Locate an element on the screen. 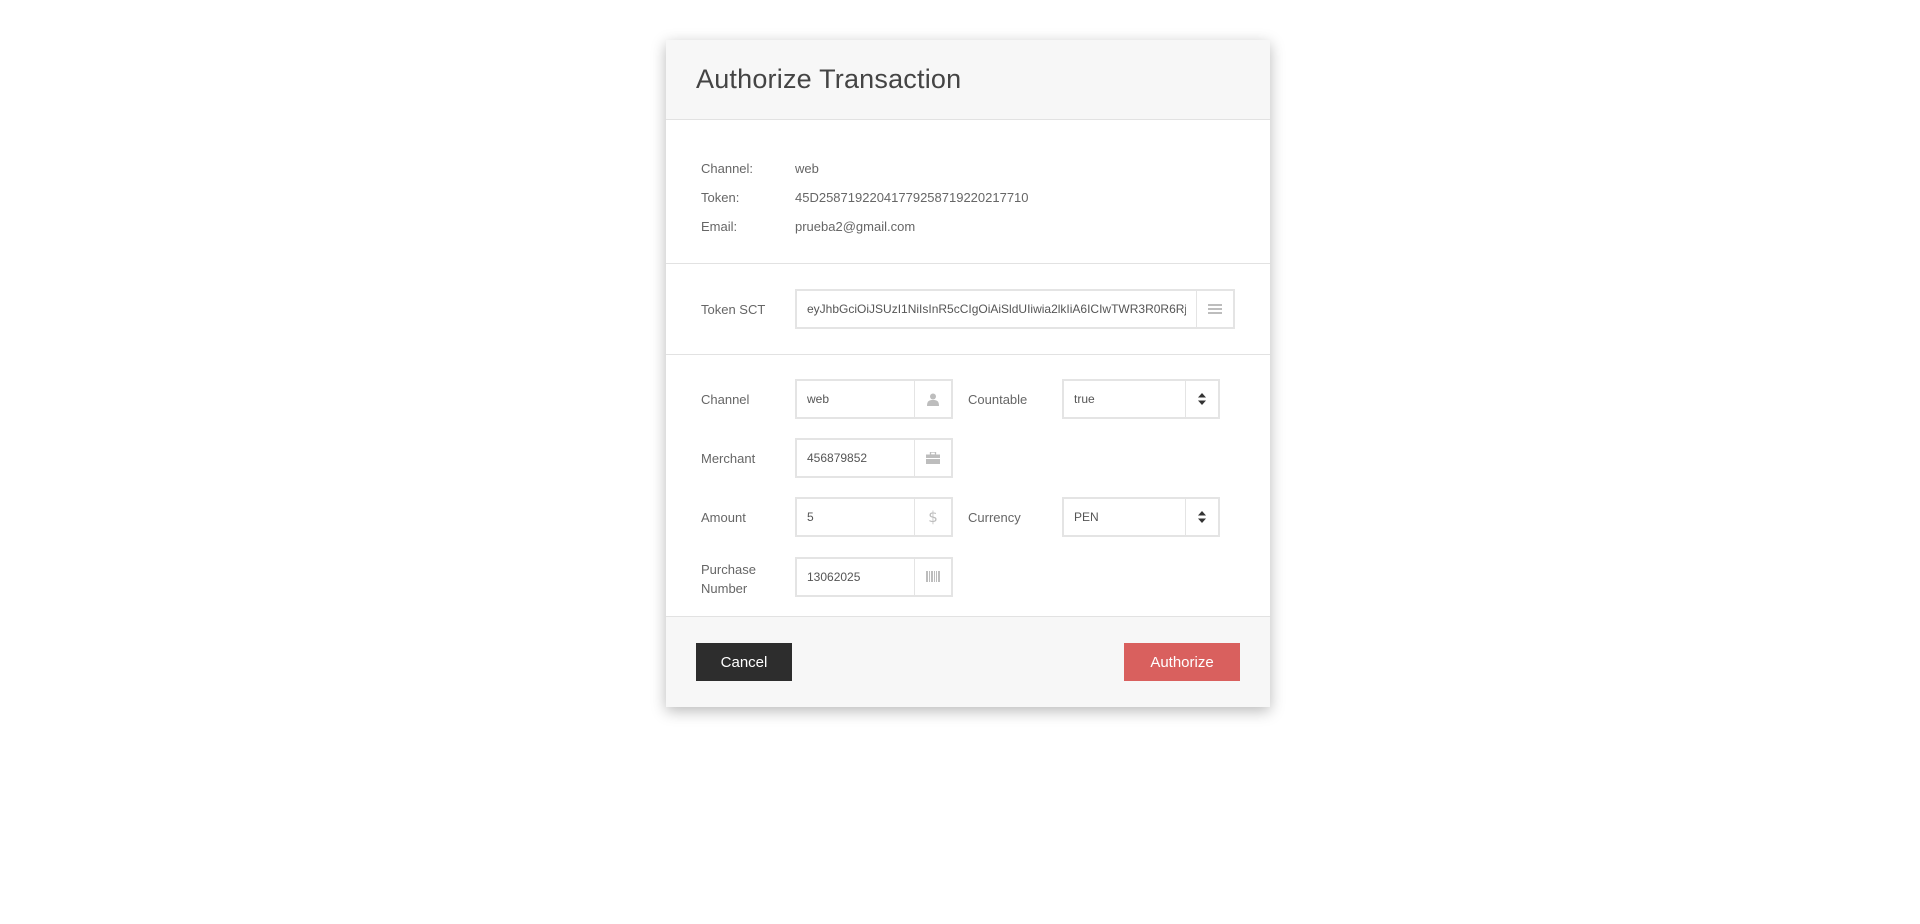  form-row-3: Amount $ Currency PEN is located at coordinates (968, 517).